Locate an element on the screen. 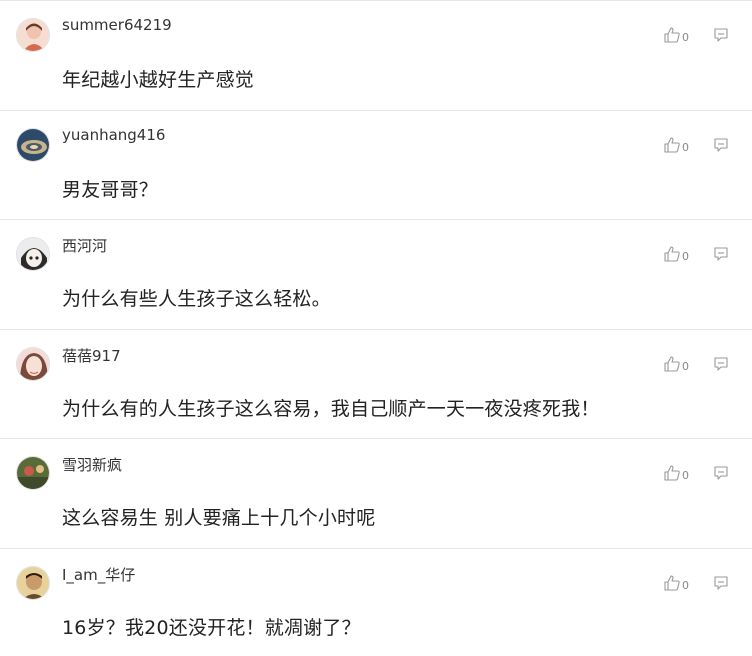  comment-text: 年纪越小越好生产感觉 is located at coordinates (158, 80).